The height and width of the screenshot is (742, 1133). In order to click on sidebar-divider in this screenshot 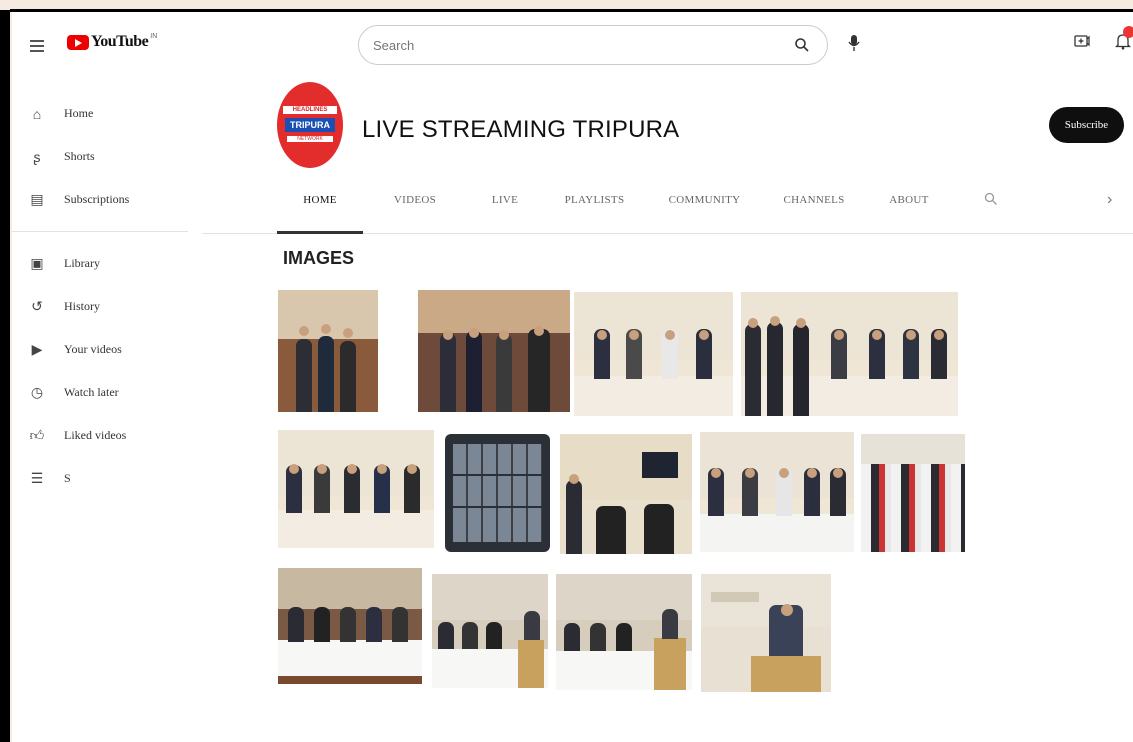, I will do `click(100, 231)`.